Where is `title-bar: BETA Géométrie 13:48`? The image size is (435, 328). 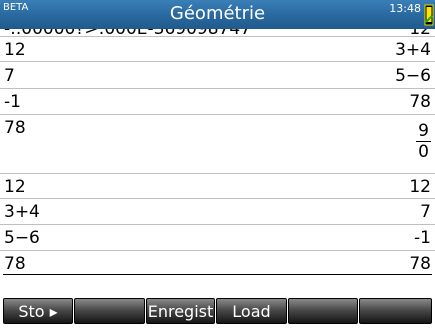
title-bar: BETA Géométrie 13:48 is located at coordinates (217, 14).